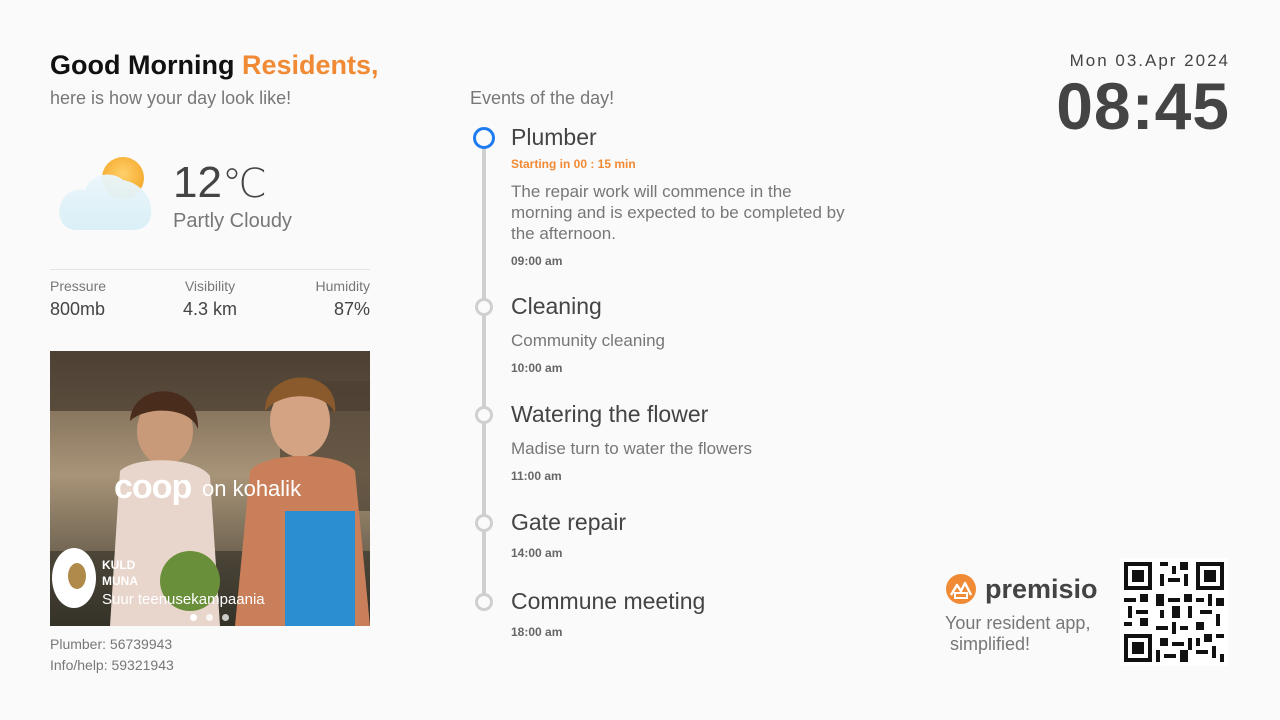  Describe the element at coordinates (554, 137) in the screenshot. I see `event-title: Plumber` at that location.